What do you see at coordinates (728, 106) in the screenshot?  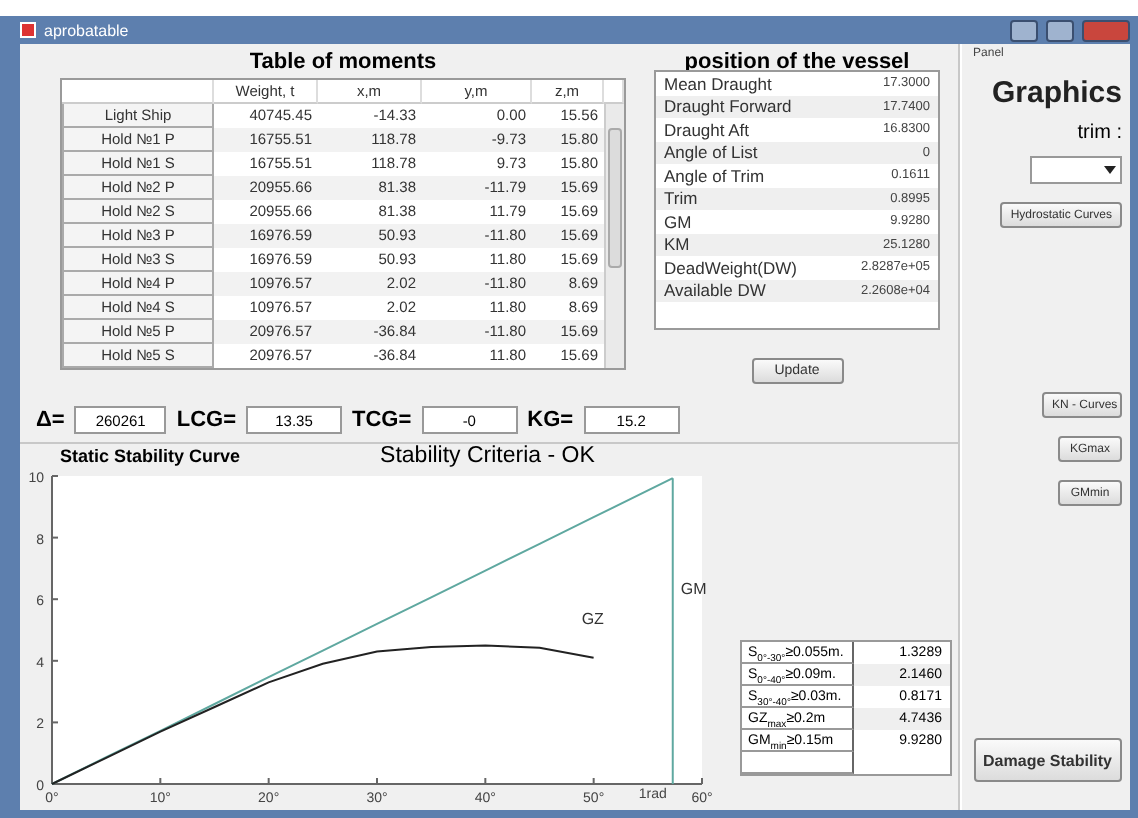 I see `list-label: Draught Forward` at bounding box center [728, 106].